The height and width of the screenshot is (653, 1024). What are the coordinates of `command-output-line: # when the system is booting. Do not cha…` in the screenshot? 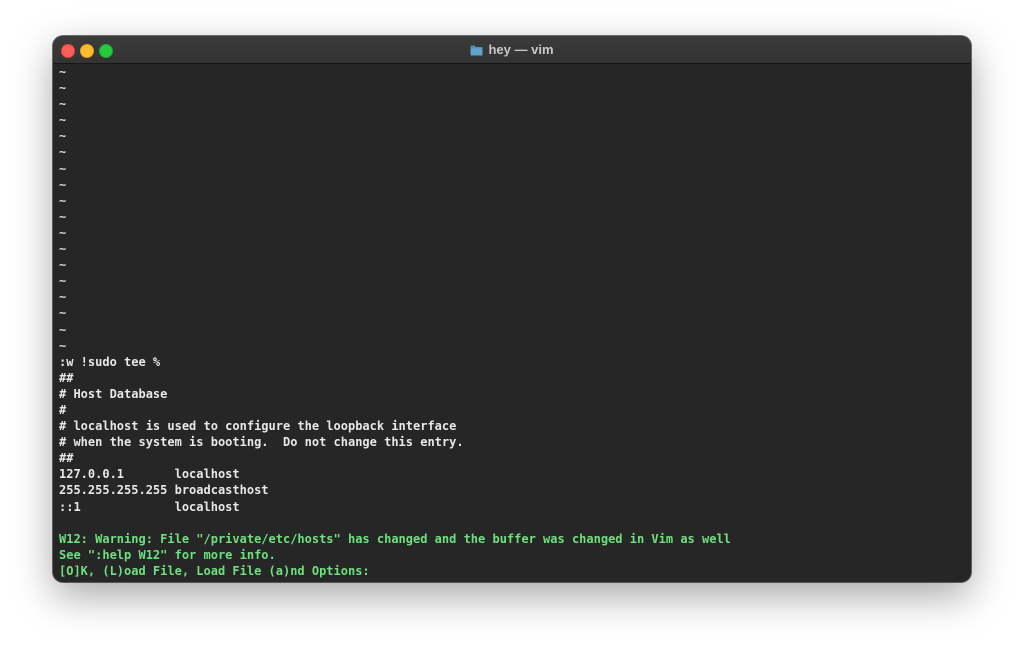 It's located at (261, 442).